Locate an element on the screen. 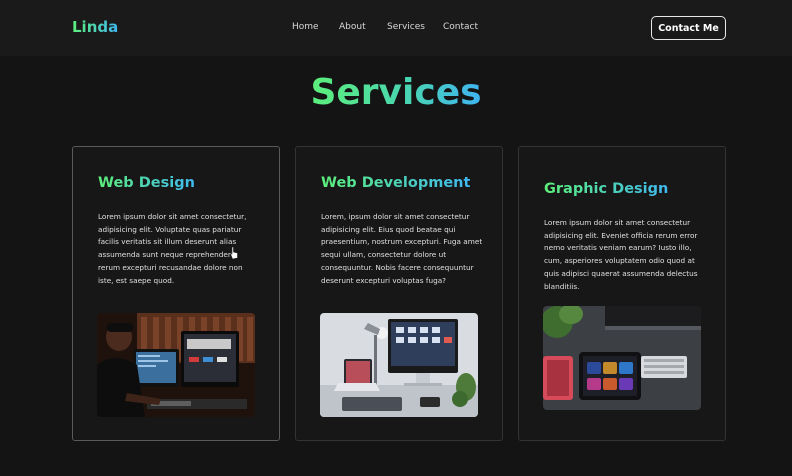 This screenshot has height=476, width=792. nav-link-about: About is located at coordinates (352, 27).